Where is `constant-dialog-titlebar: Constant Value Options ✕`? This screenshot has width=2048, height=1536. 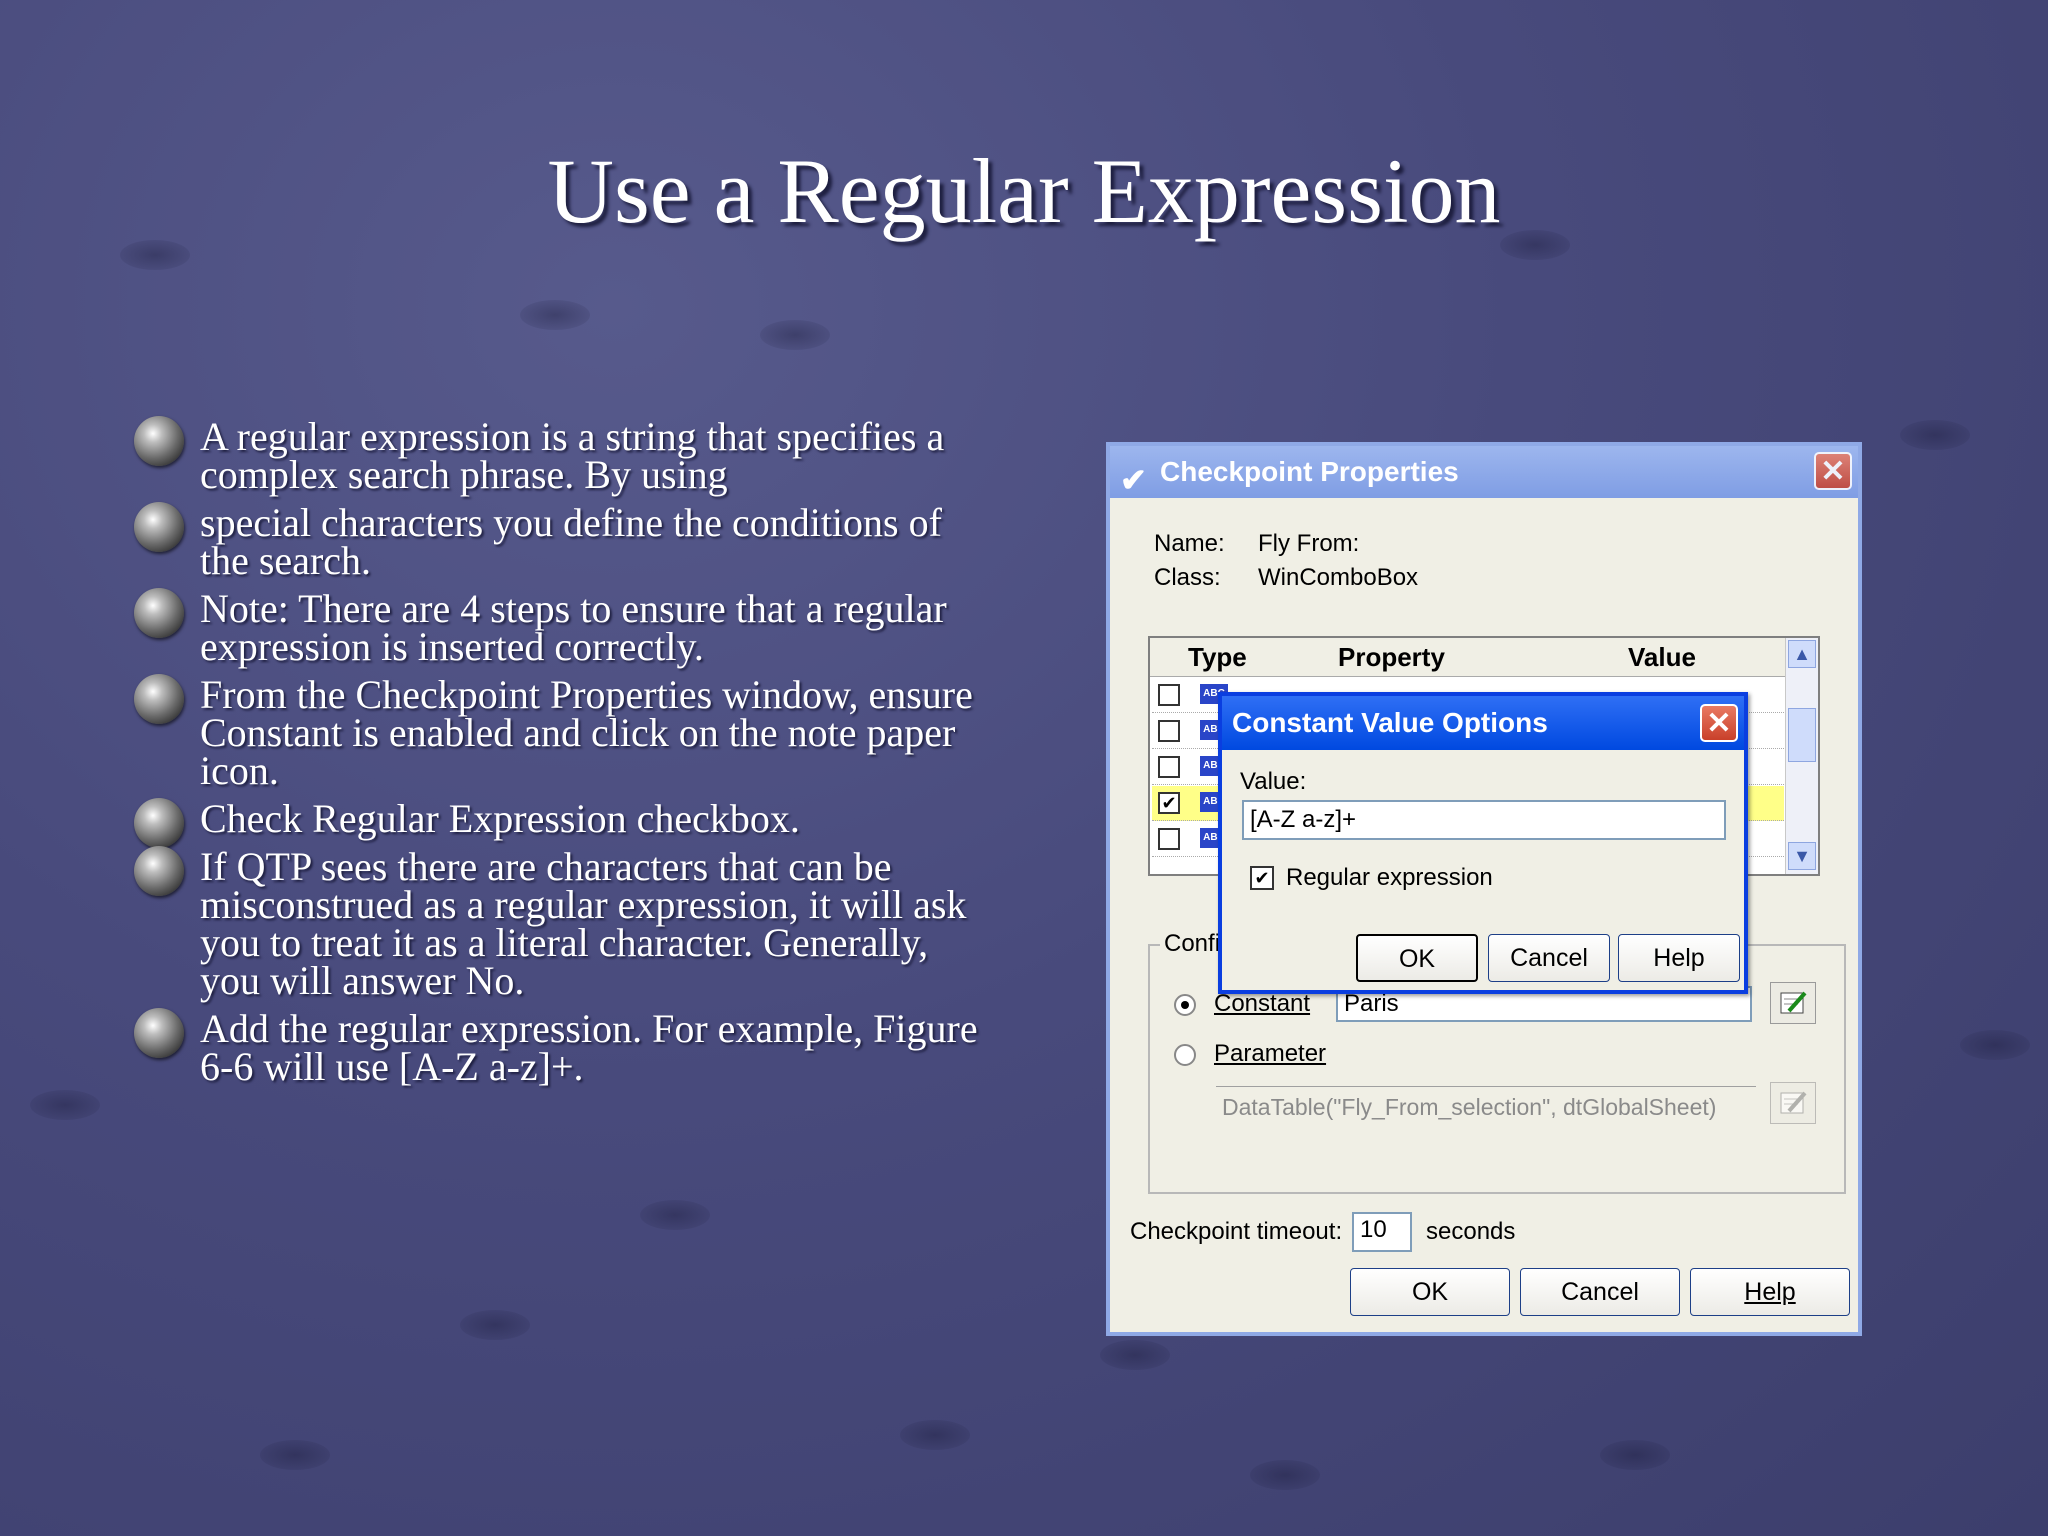 constant-dialog-titlebar: Constant Value Options ✕ is located at coordinates (1483, 723).